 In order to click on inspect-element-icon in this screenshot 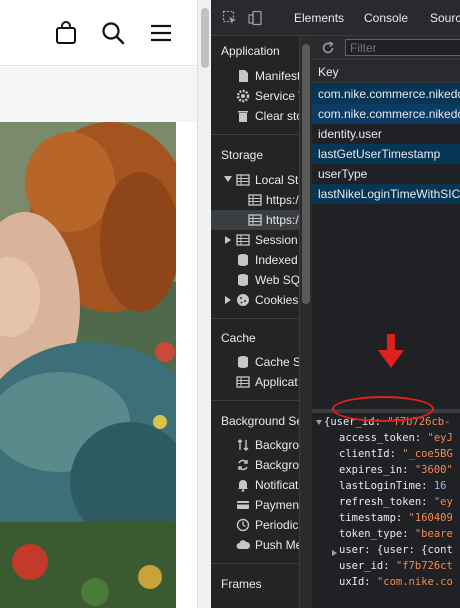, I will do `click(230, 18)`.